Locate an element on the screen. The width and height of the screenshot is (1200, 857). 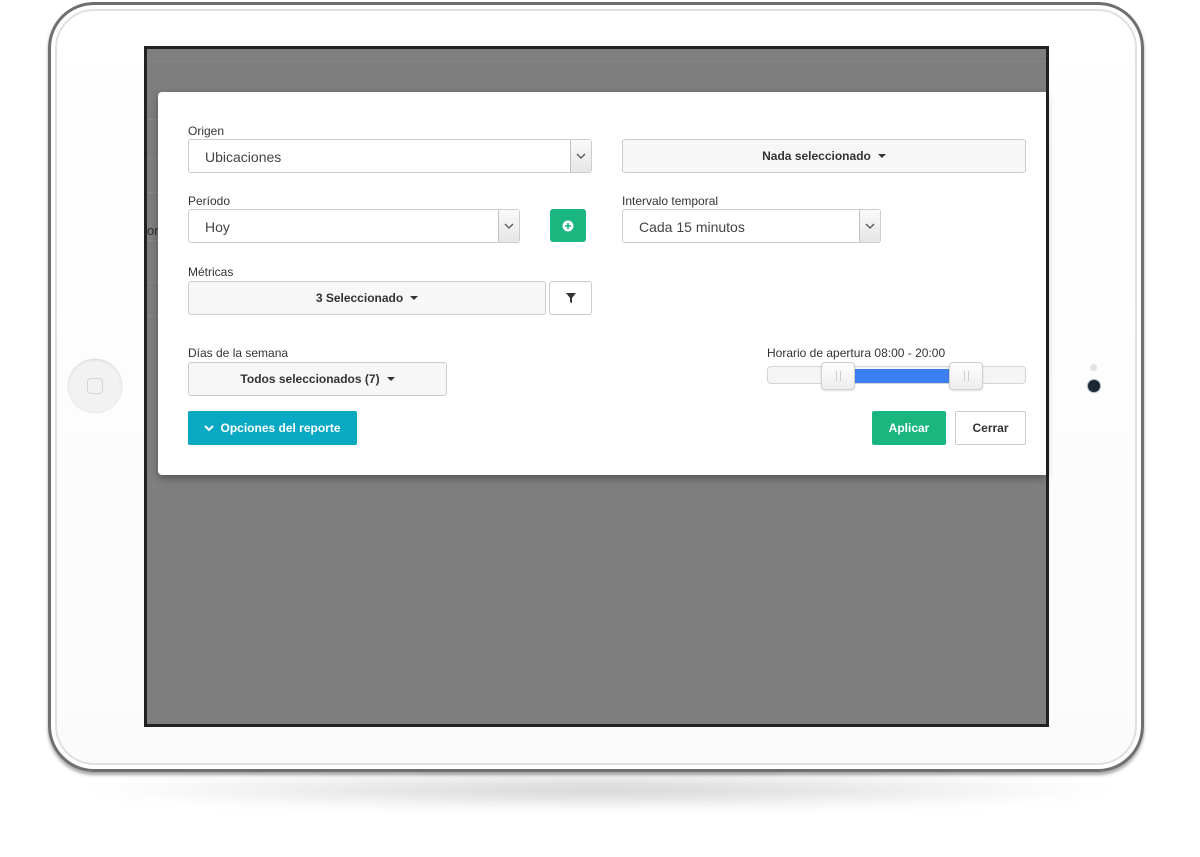
plus-circle-icon is located at coordinates (568, 225).